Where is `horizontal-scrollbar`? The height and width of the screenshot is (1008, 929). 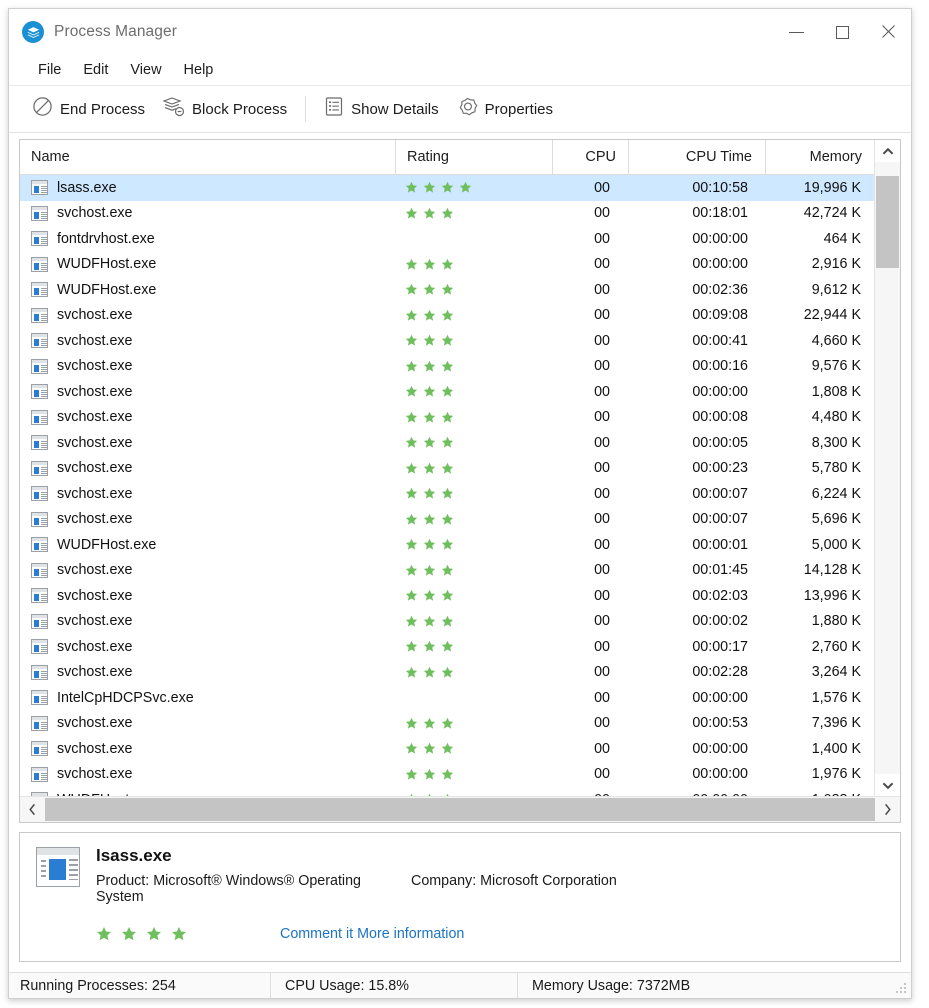 horizontal-scrollbar is located at coordinates (460, 809).